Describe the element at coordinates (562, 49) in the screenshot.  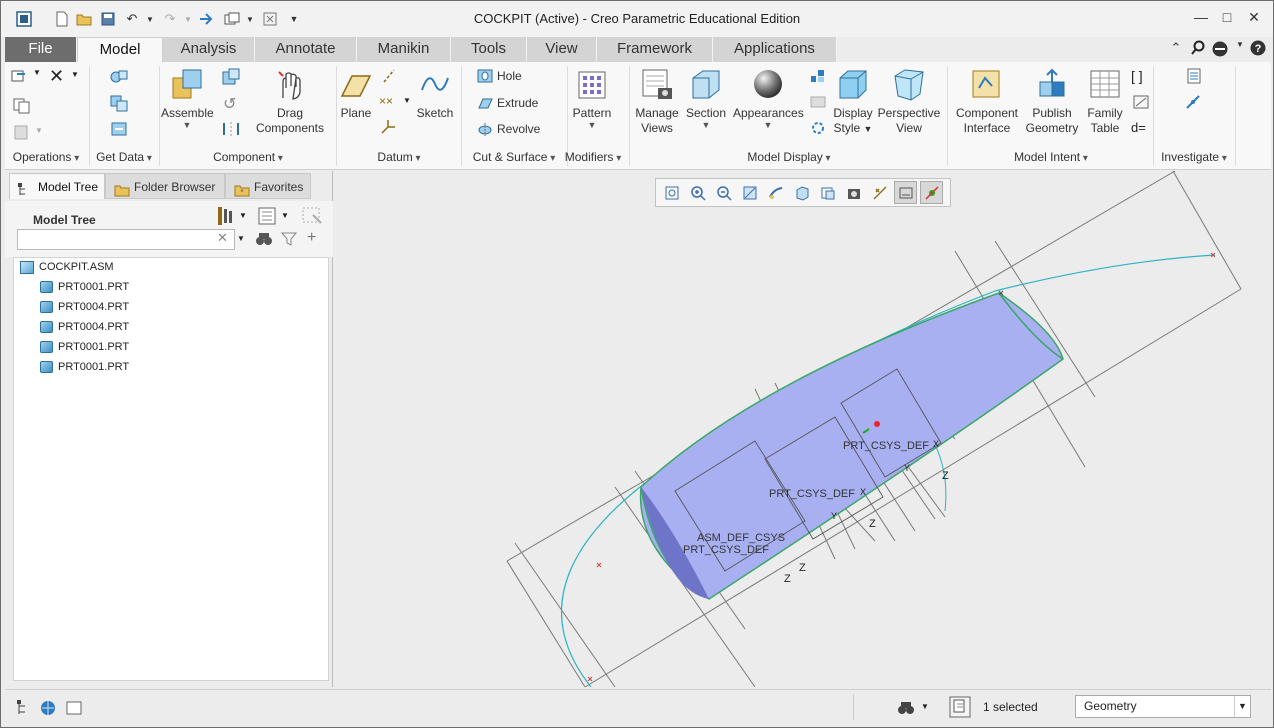
I see `tab-view: View` at that location.